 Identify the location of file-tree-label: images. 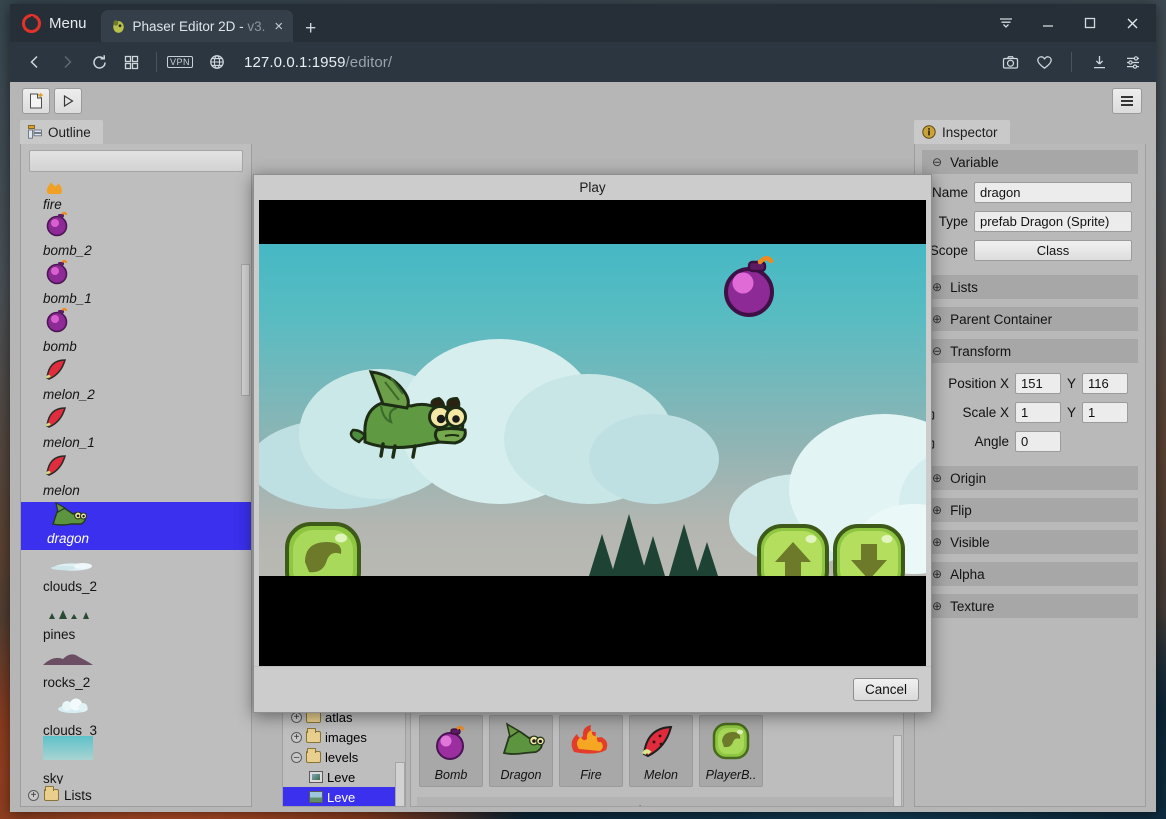
(346, 737).